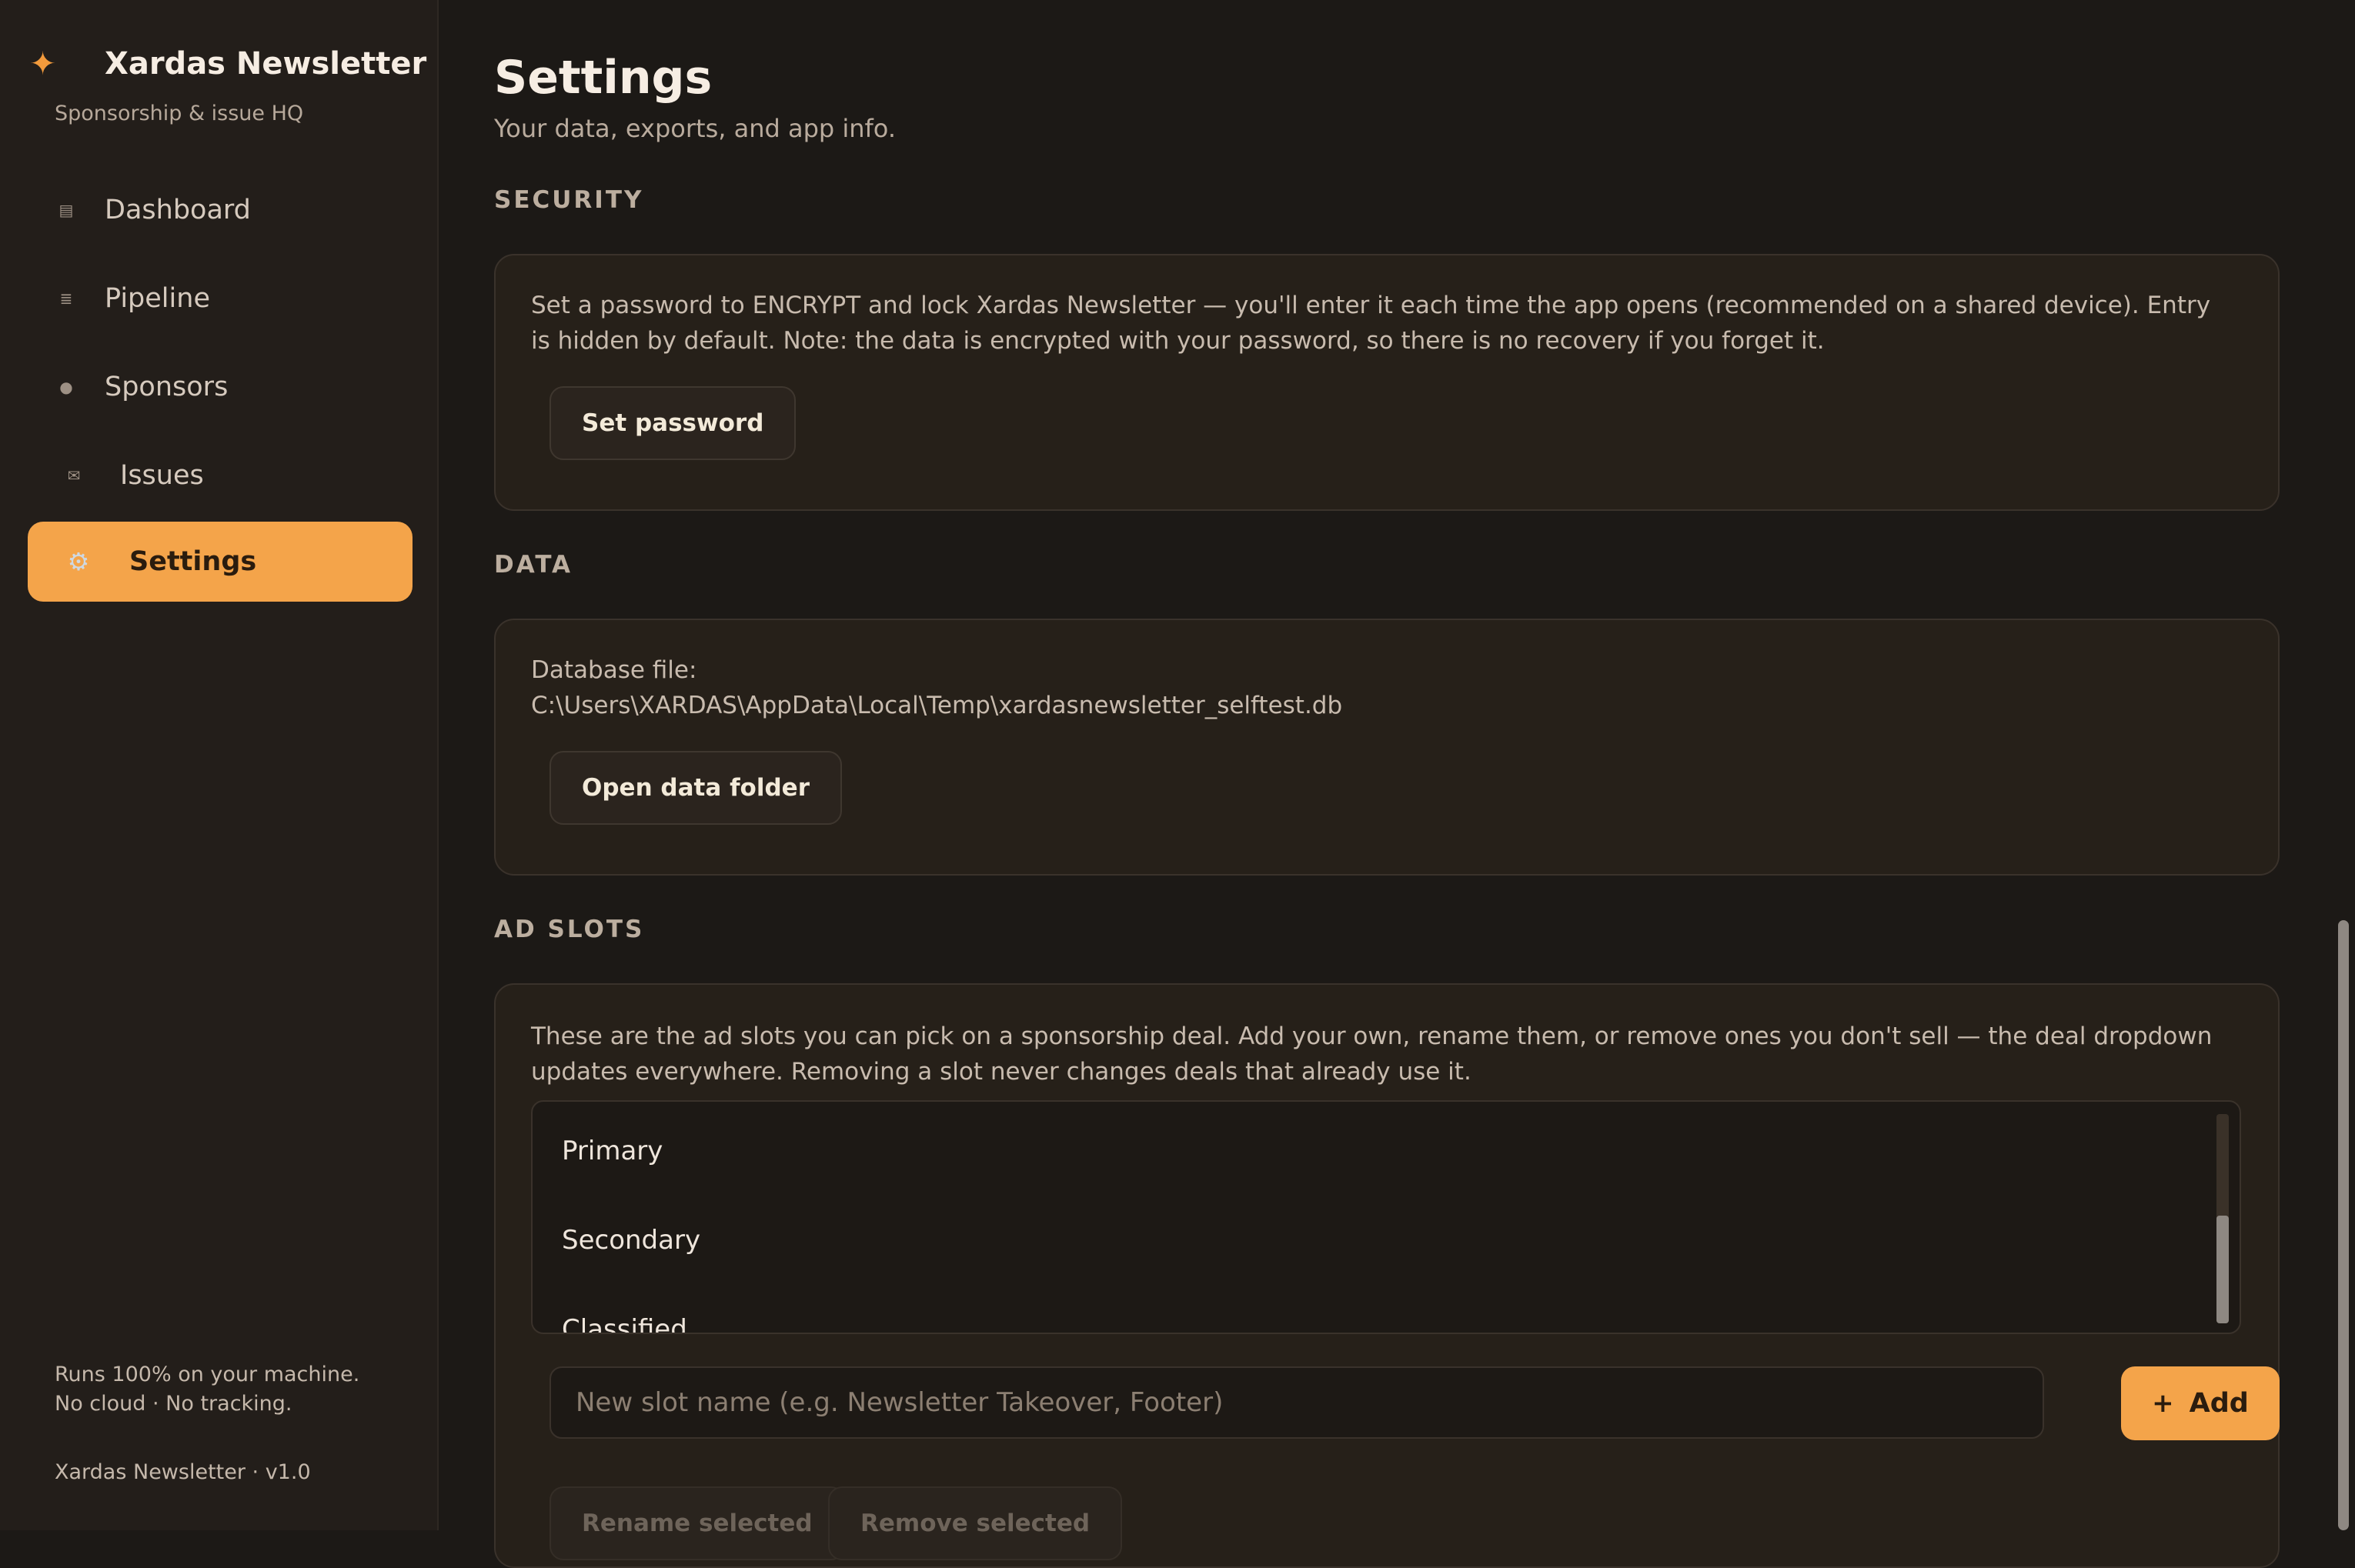  I want to click on sidebar-item-label: Issues, so click(162, 475).